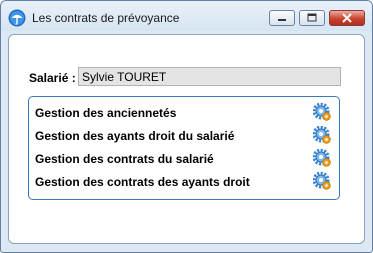 Image resolution: width=373 pixels, height=253 pixels. I want to click on menu-item-contrats-salarie: Gestion des contrats du salarié, so click(183, 158).